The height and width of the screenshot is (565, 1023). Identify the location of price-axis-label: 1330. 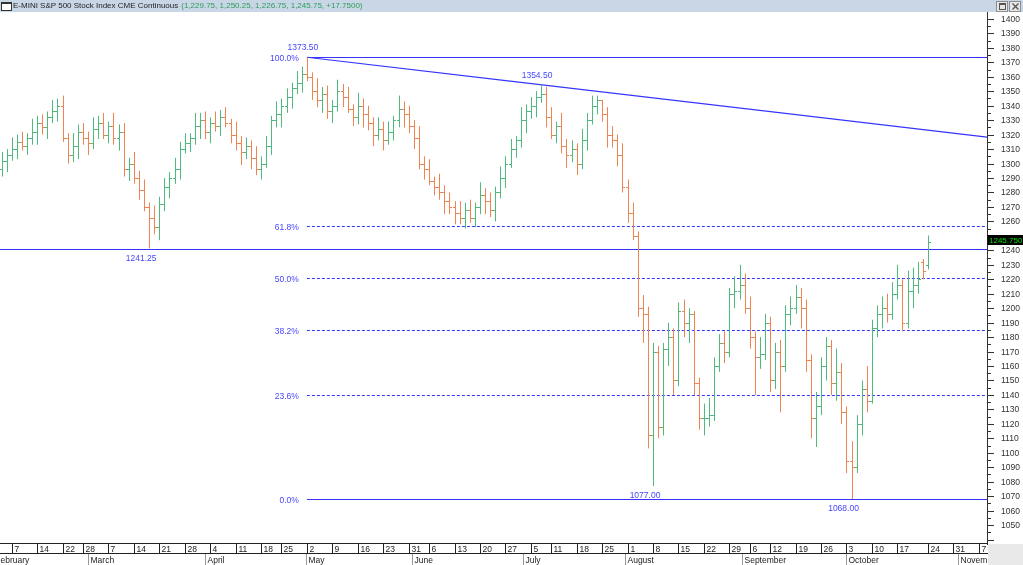
(1010, 120).